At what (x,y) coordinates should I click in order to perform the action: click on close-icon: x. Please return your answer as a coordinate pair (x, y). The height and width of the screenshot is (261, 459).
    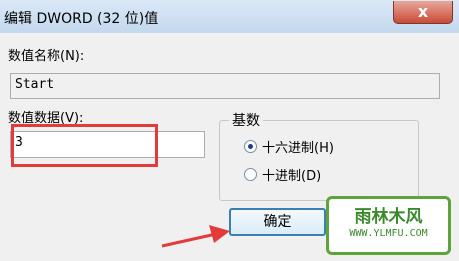
    Looking at the image, I should click on (423, 11).